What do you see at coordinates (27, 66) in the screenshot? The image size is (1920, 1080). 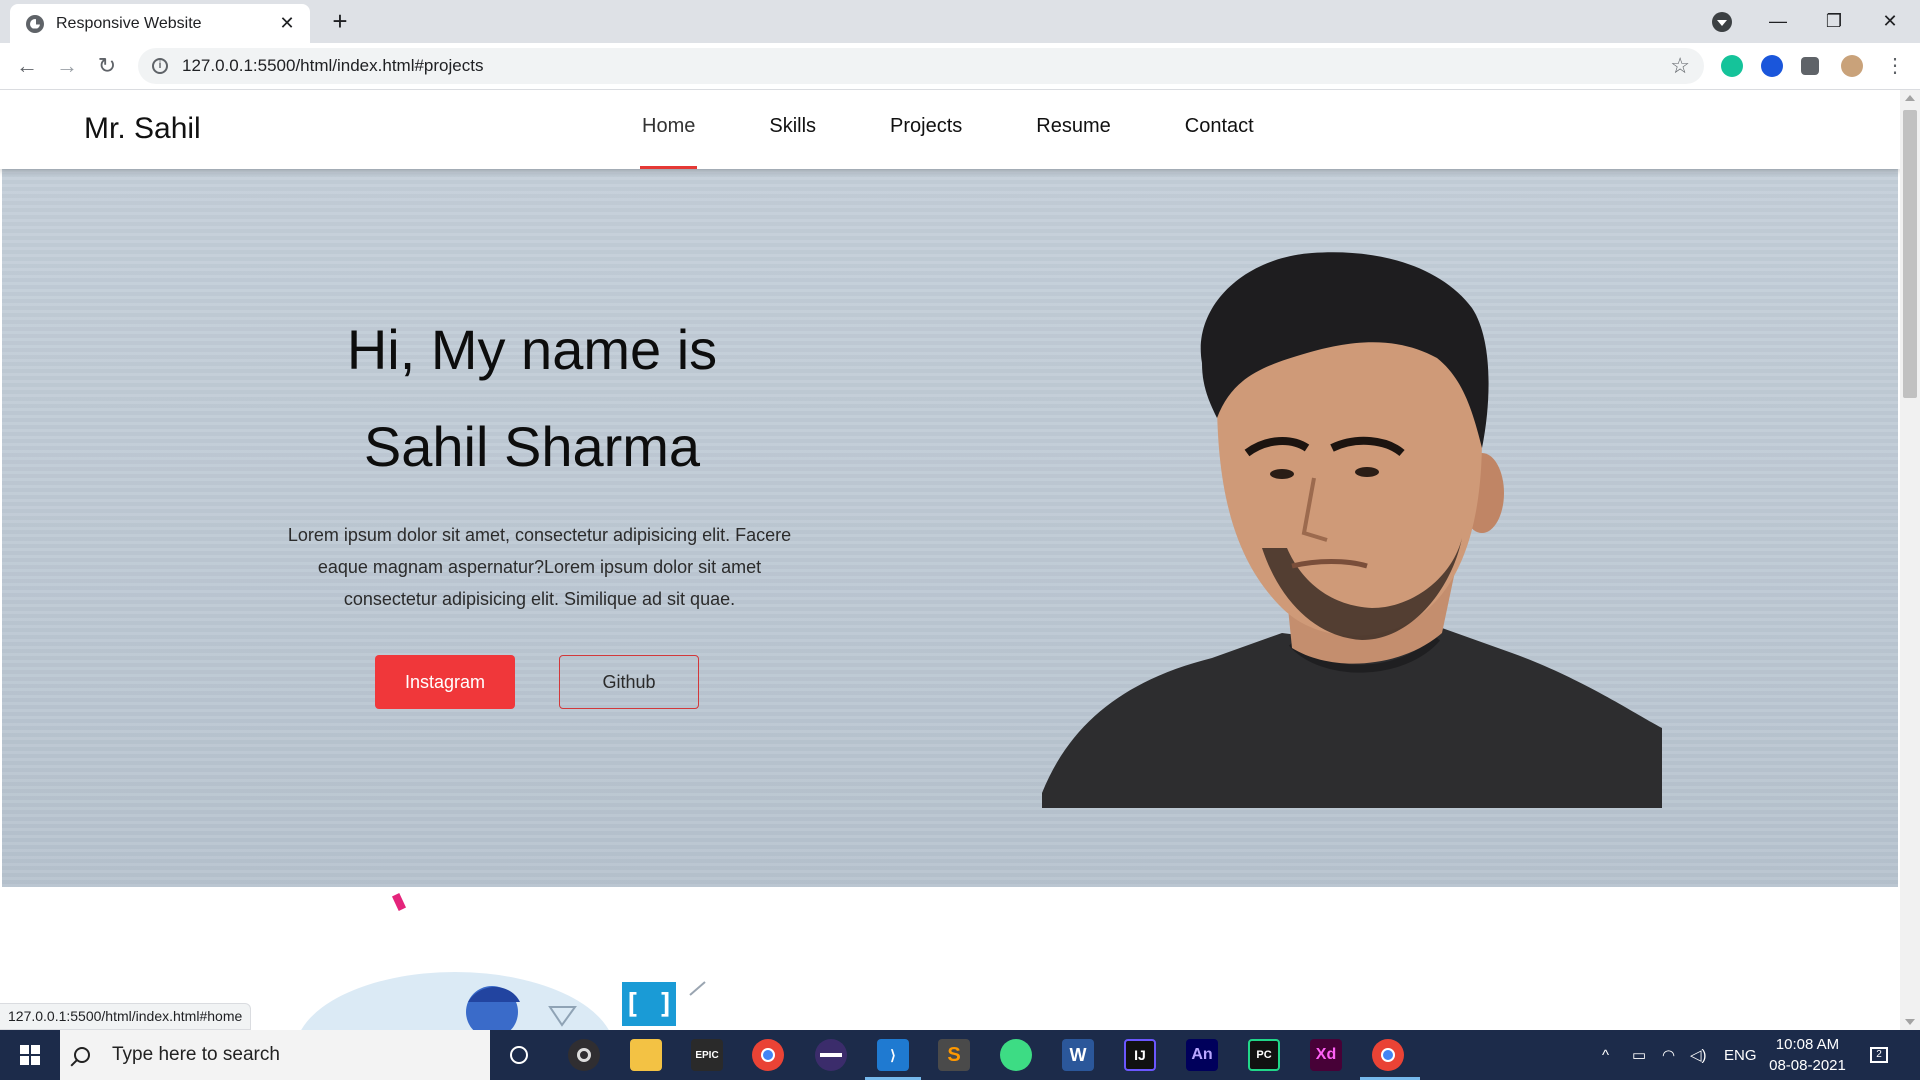 I see `back-button: ←` at bounding box center [27, 66].